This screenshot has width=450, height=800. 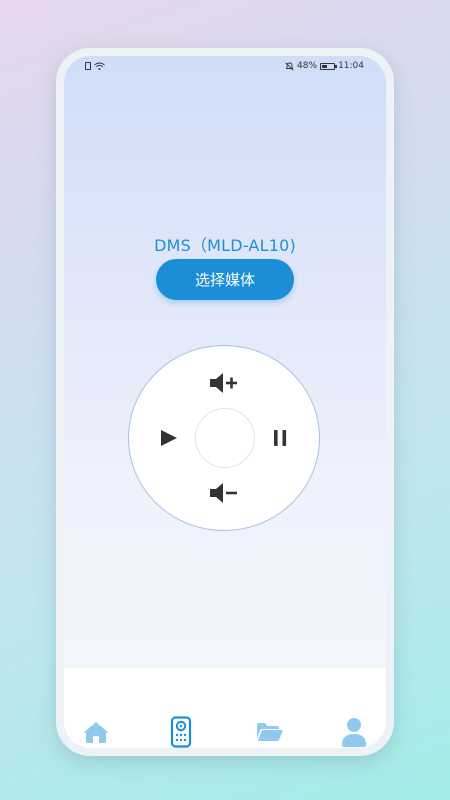 I want to click on pause-icon, so click(x=280, y=438).